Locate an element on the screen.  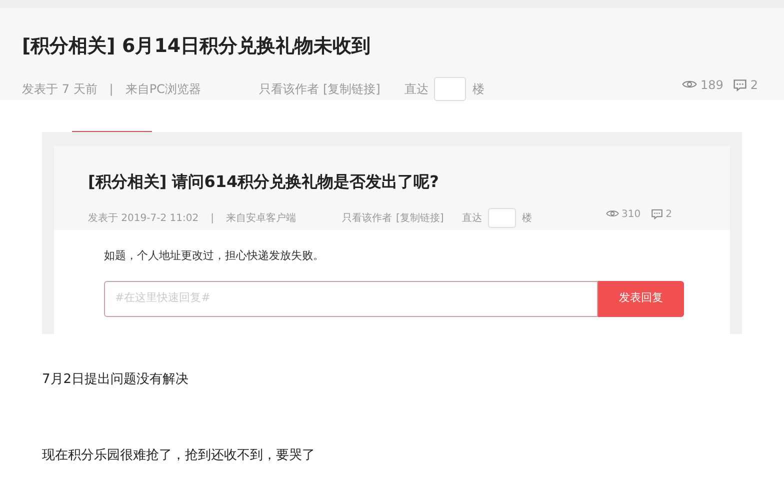
post-reply-button: 发表回复 is located at coordinates (641, 298).